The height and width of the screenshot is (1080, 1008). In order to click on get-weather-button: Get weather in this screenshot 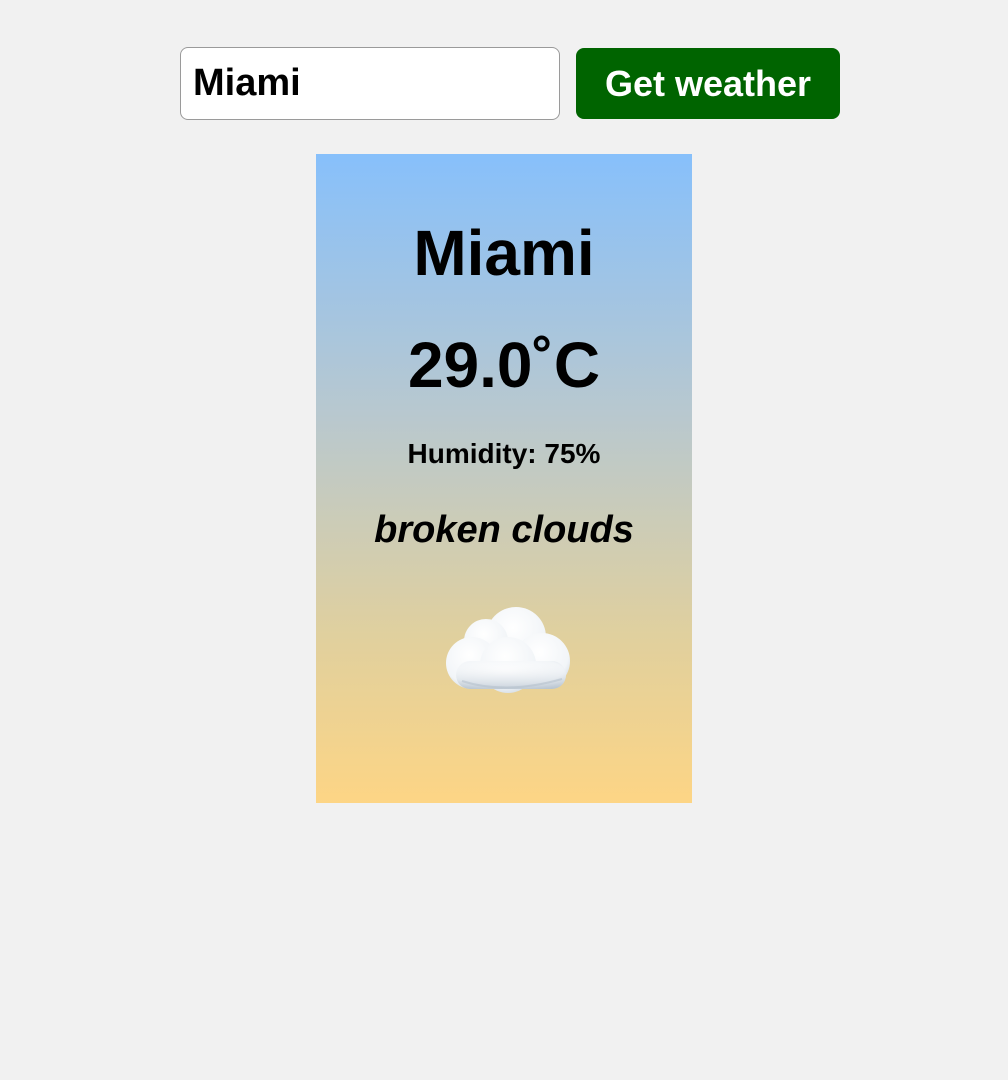, I will do `click(708, 83)`.